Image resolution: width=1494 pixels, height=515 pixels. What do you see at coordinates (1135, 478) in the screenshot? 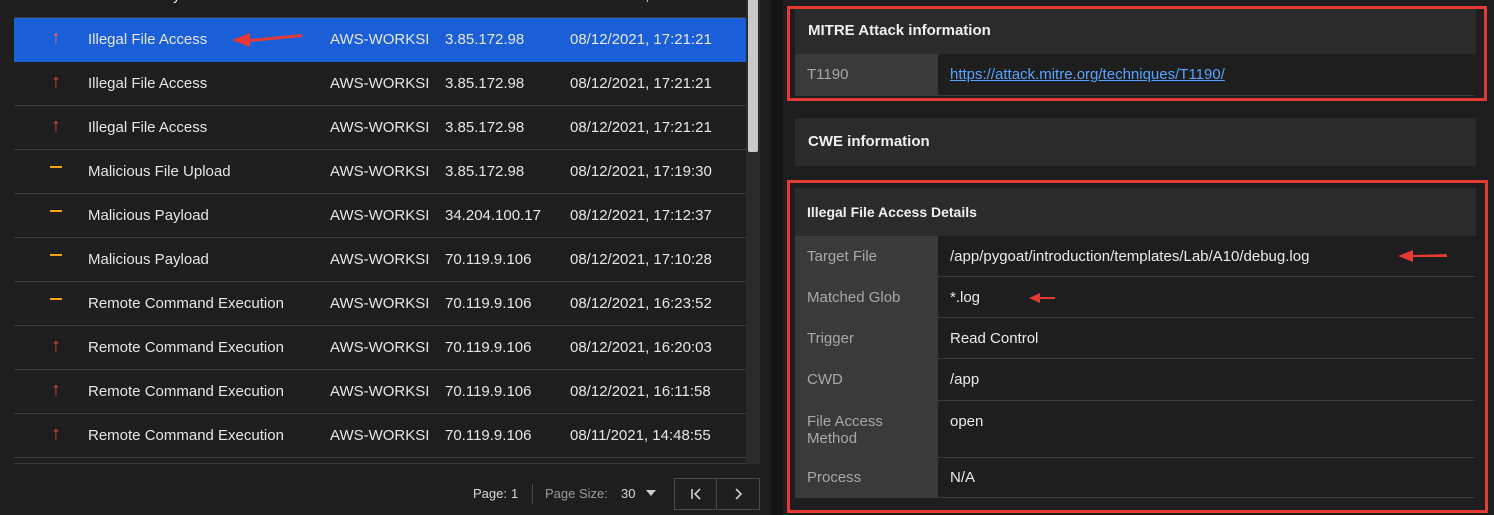
I see `detail-row-process: Process N/A` at bounding box center [1135, 478].